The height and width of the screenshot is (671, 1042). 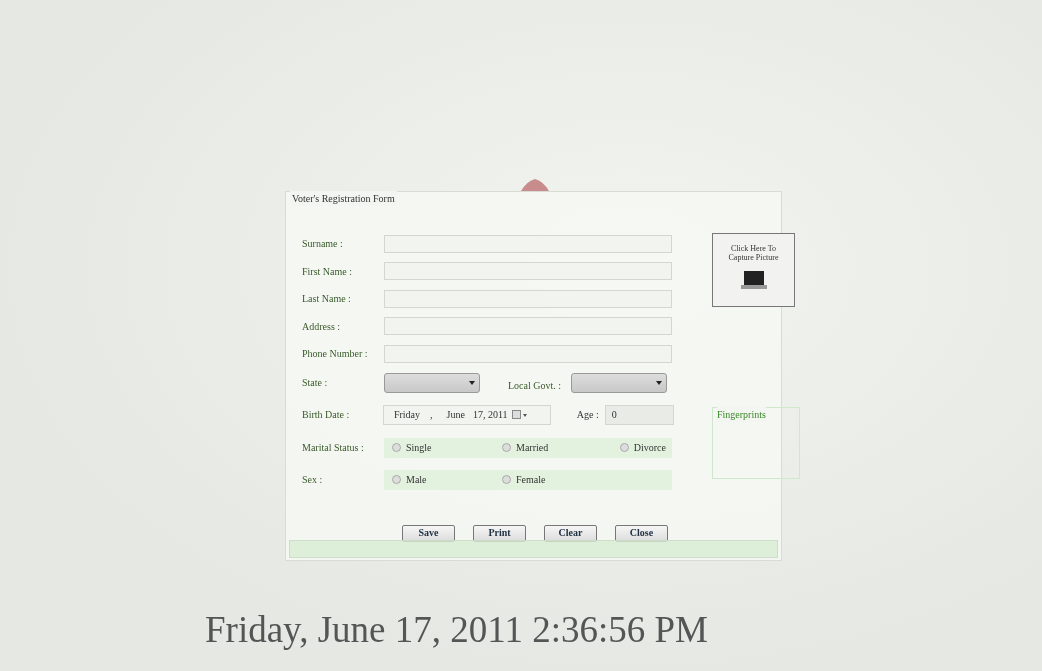 I want to click on field-label: Address :, so click(x=322, y=326).